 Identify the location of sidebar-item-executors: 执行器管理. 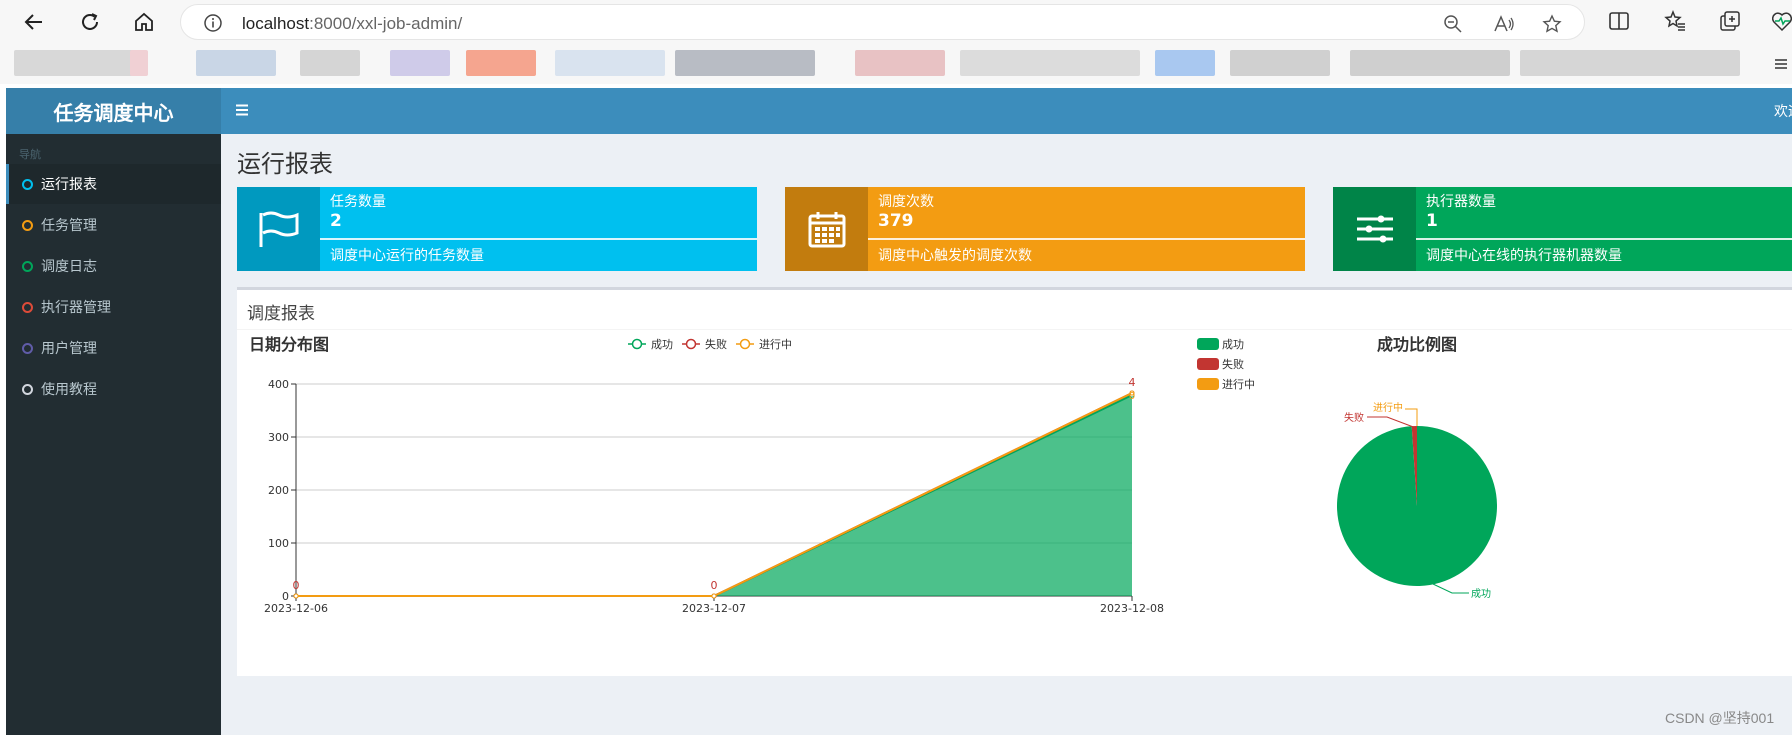
(113, 307).